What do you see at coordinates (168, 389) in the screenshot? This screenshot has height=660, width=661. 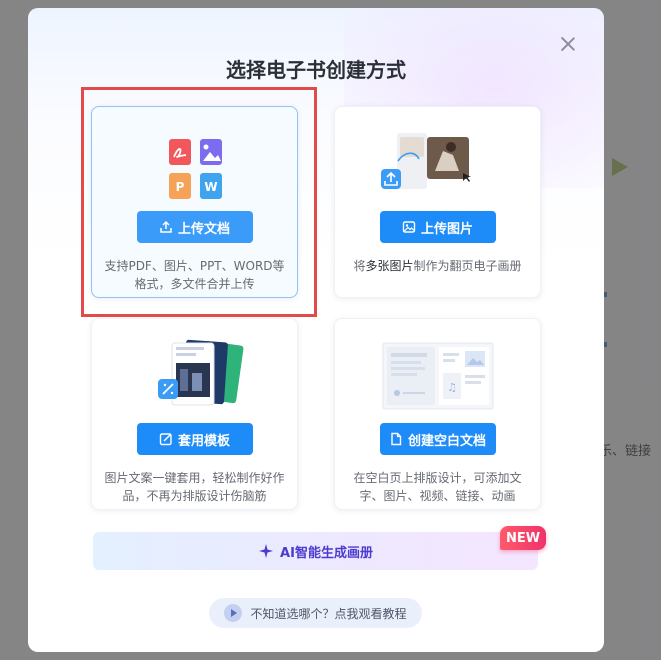 I see `magic-wand-icon` at bounding box center [168, 389].